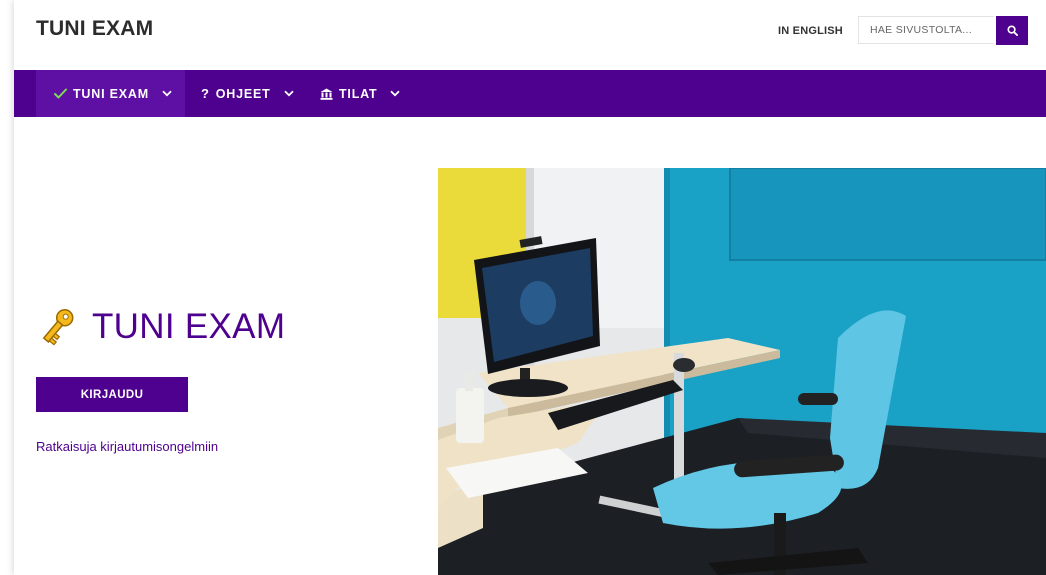 The image size is (1046, 575). I want to click on nav-item-label: TUNI EXAM, so click(111, 93).